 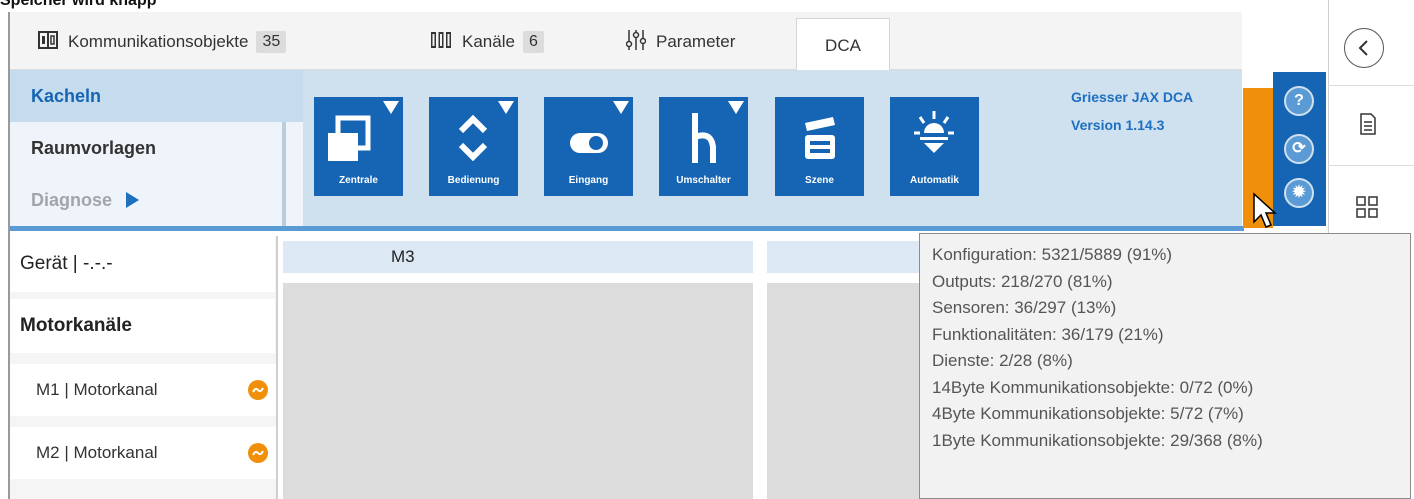 I want to click on chevron-left-icon, so click(x=1363, y=48).